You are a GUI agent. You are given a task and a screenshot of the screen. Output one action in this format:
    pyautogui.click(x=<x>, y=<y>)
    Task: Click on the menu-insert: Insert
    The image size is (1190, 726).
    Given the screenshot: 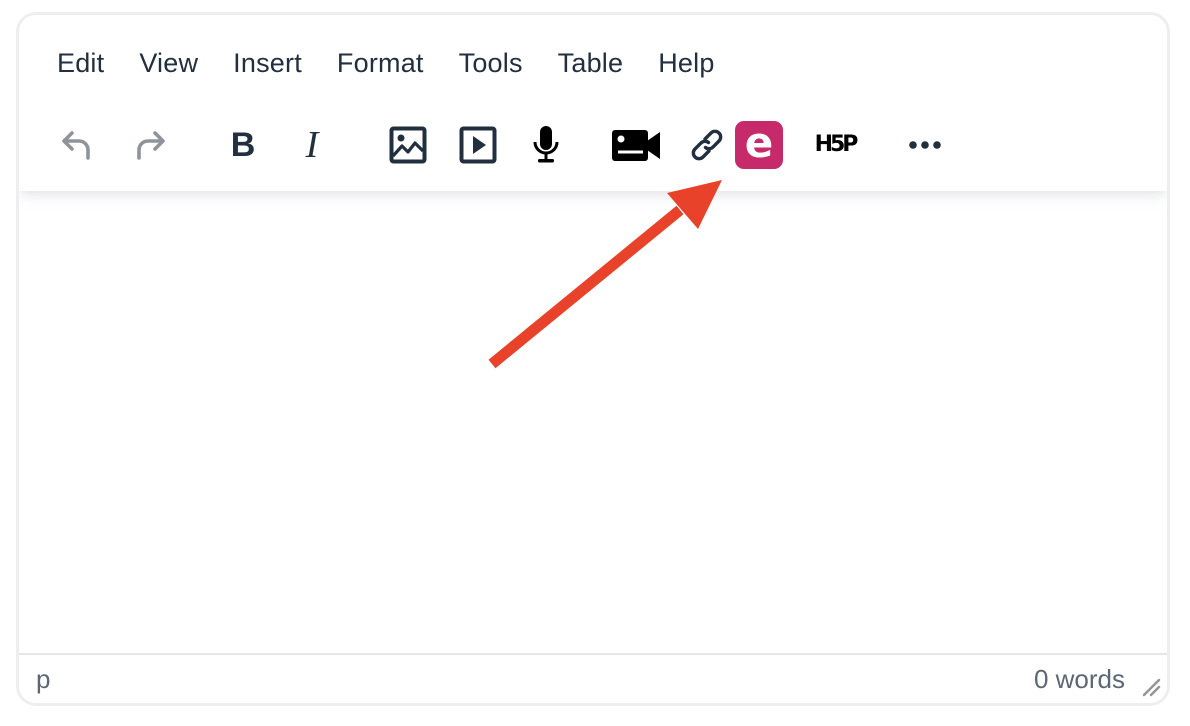 What is the action you would take?
    pyautogui.click(x=267, y=63)
    